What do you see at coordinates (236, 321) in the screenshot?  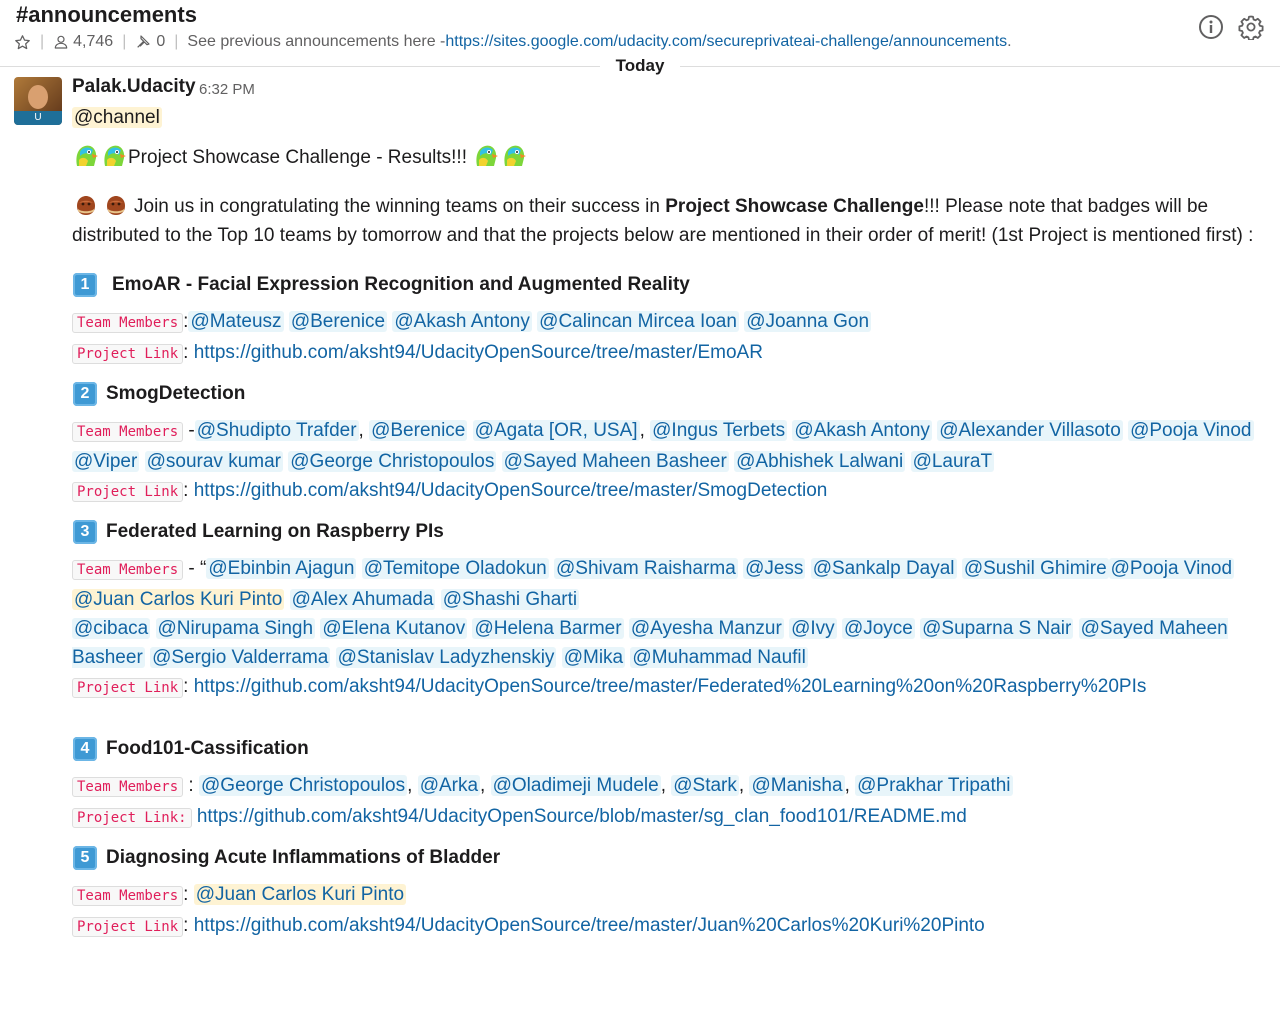 I see `user-mention: @Mateusz` at bounding box center [236, 321].